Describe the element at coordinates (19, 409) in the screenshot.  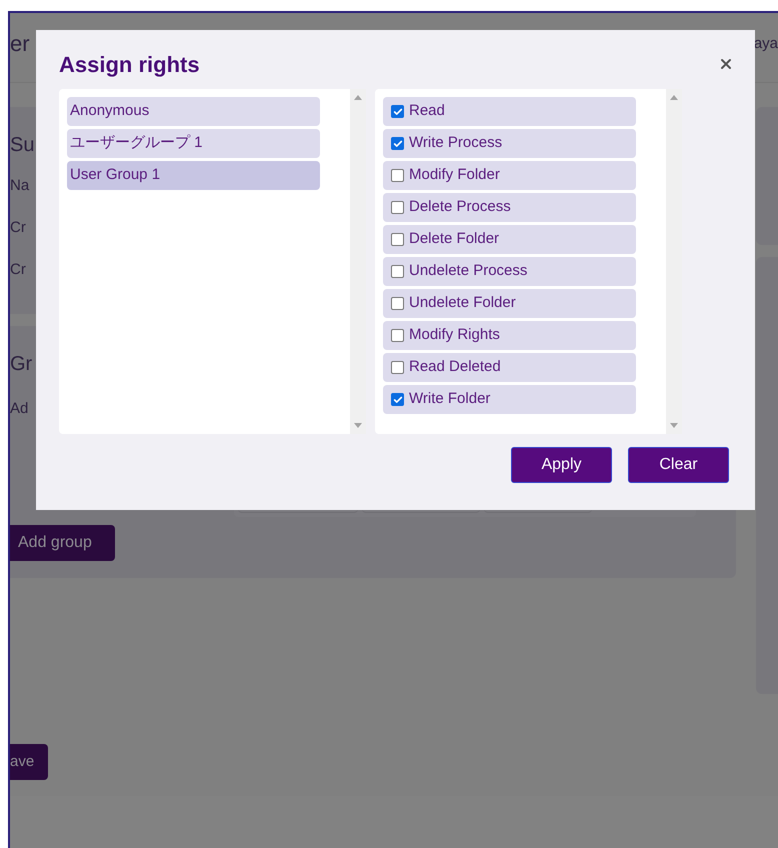
I see `group-row-text: Ad` at that location.